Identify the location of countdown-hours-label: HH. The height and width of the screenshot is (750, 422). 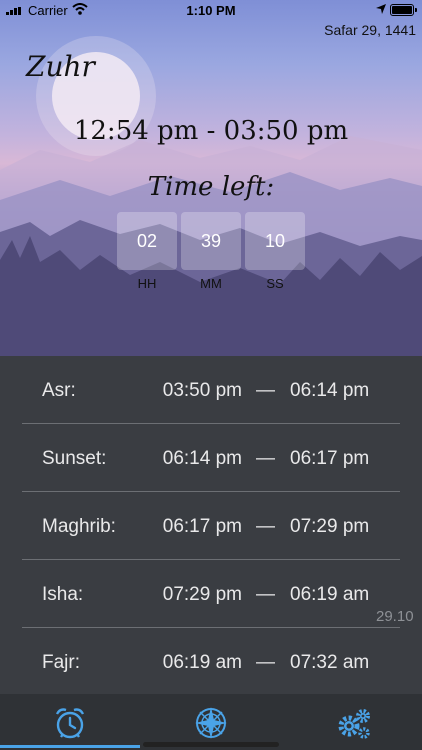
(147, 283).